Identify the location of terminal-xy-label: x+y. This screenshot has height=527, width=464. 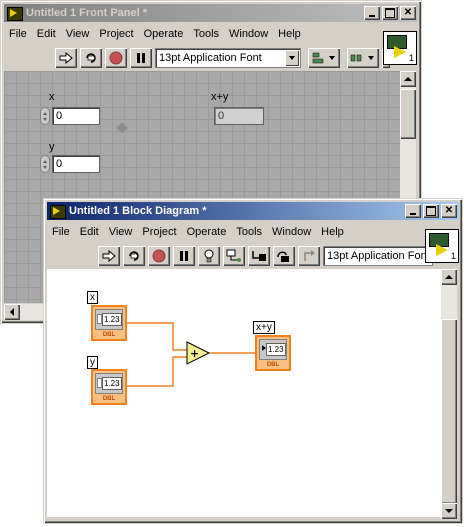
(264, 327).